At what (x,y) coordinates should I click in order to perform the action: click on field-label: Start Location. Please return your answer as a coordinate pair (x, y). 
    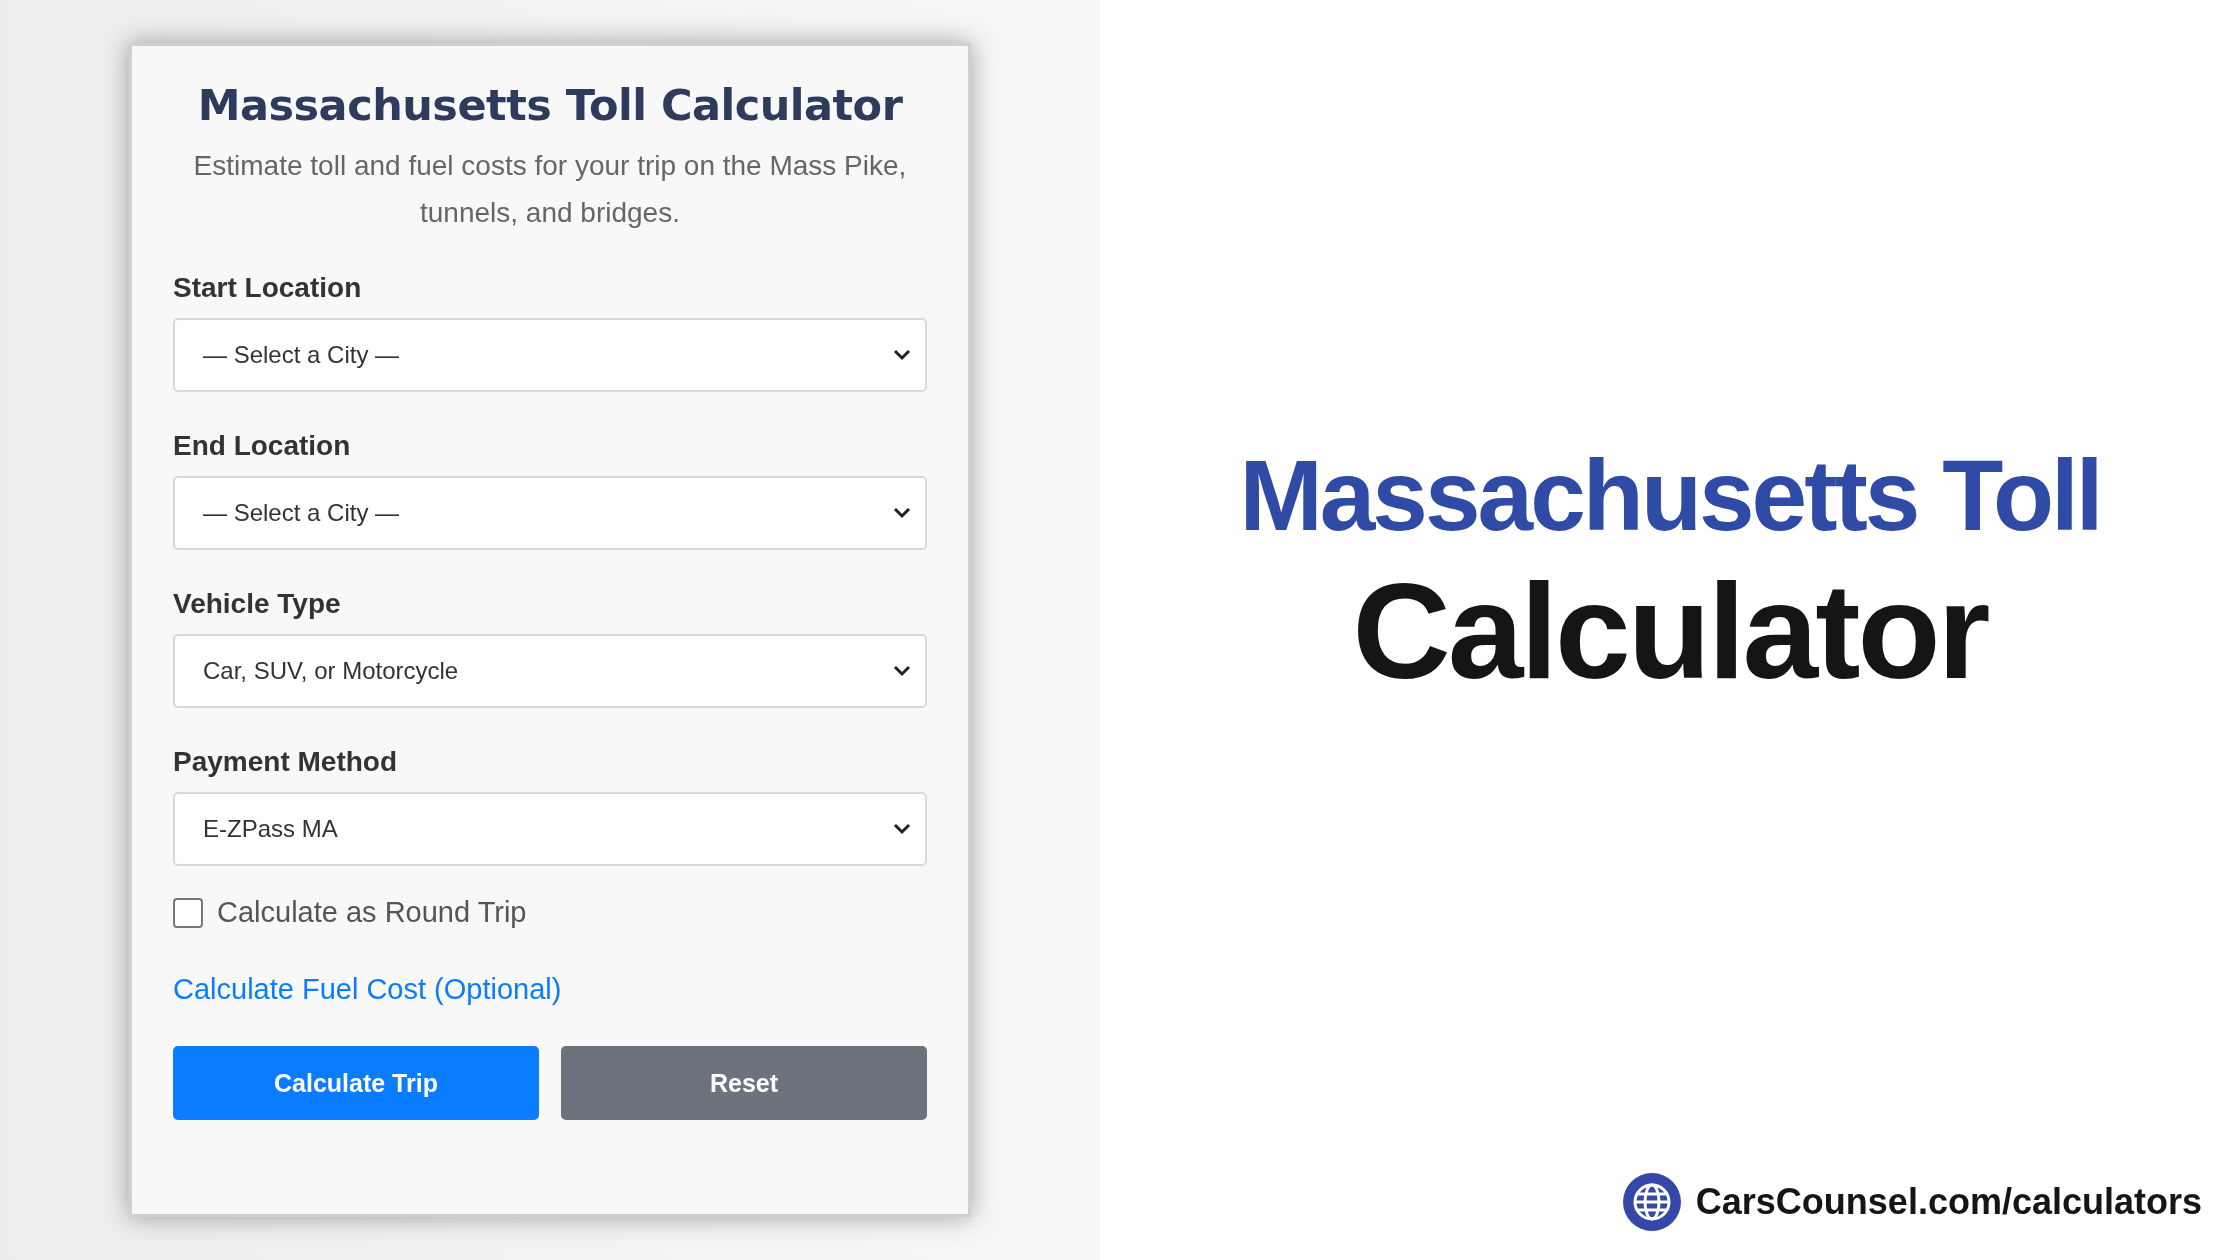
    Looking at the image, I should click on (267, 288).